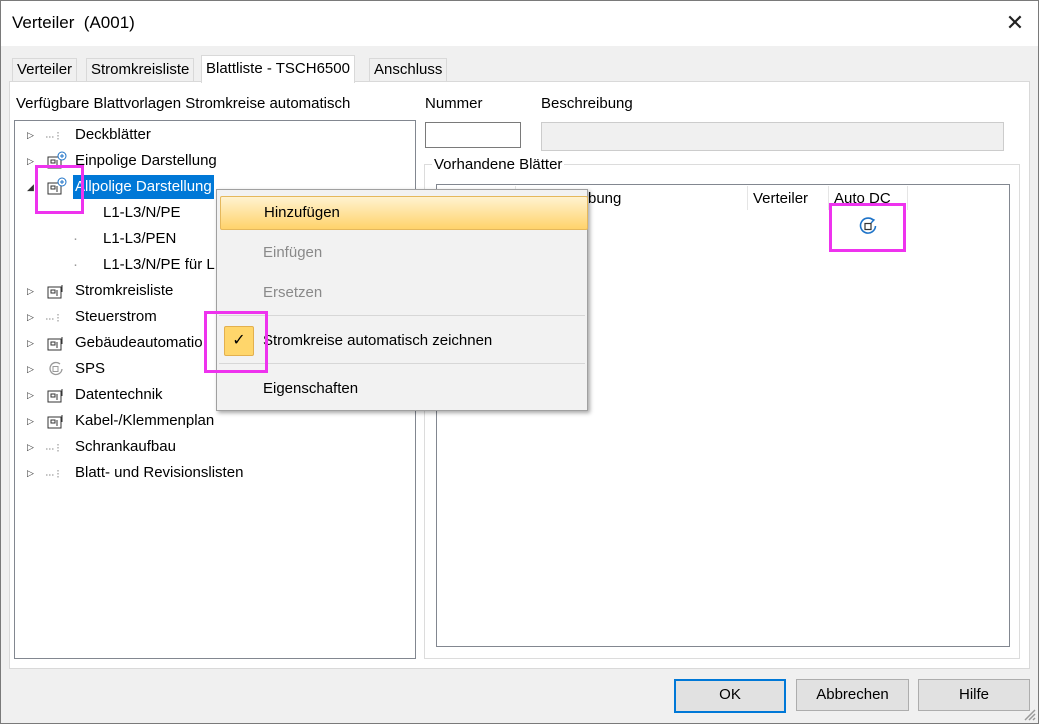 This screenshot has width=1039, height=724. What do you see at coordinates (140, 69) in the screenshot?
I see `tab-stromkreisliste: Stromkreisliste` at bounding box center [140, 69].